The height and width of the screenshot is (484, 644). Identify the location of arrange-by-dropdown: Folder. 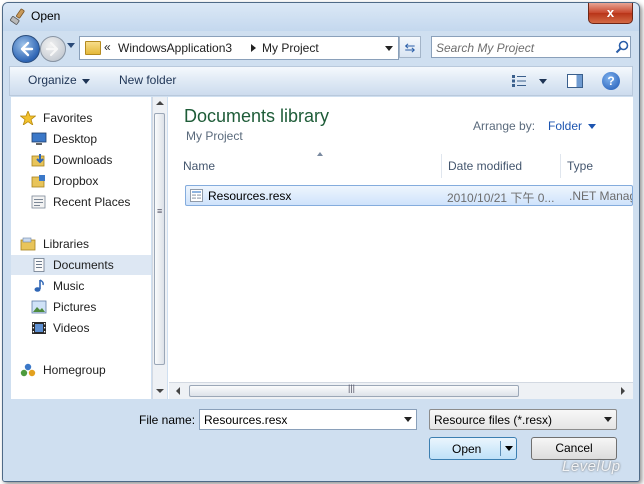
(565, 126).